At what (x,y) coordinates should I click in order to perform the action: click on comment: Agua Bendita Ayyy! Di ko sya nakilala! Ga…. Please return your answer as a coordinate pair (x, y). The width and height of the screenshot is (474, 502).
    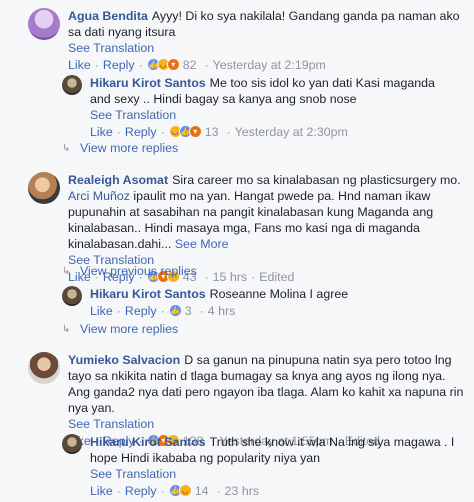
    Looking at the image, I should click on (248, 40).